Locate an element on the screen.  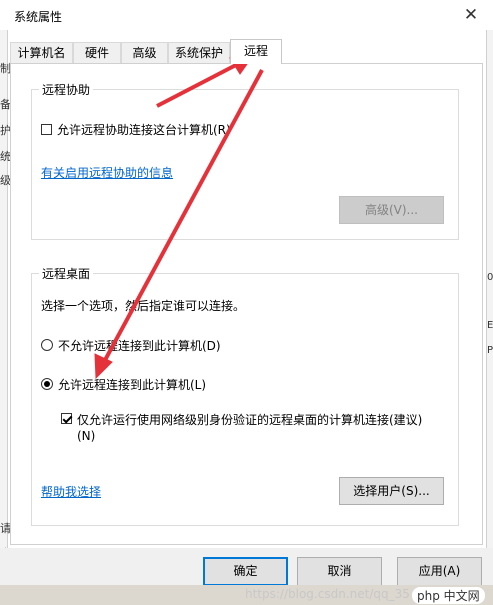
arrow-head-allow-option is located at coordinates (103, 366).